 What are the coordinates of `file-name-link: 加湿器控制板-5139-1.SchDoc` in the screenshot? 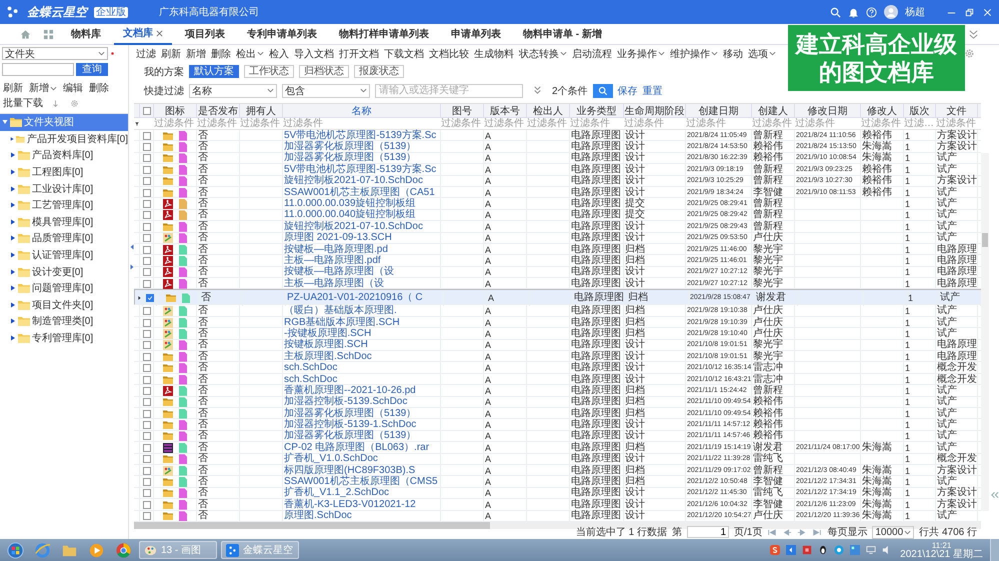 It's located at (350, 425).